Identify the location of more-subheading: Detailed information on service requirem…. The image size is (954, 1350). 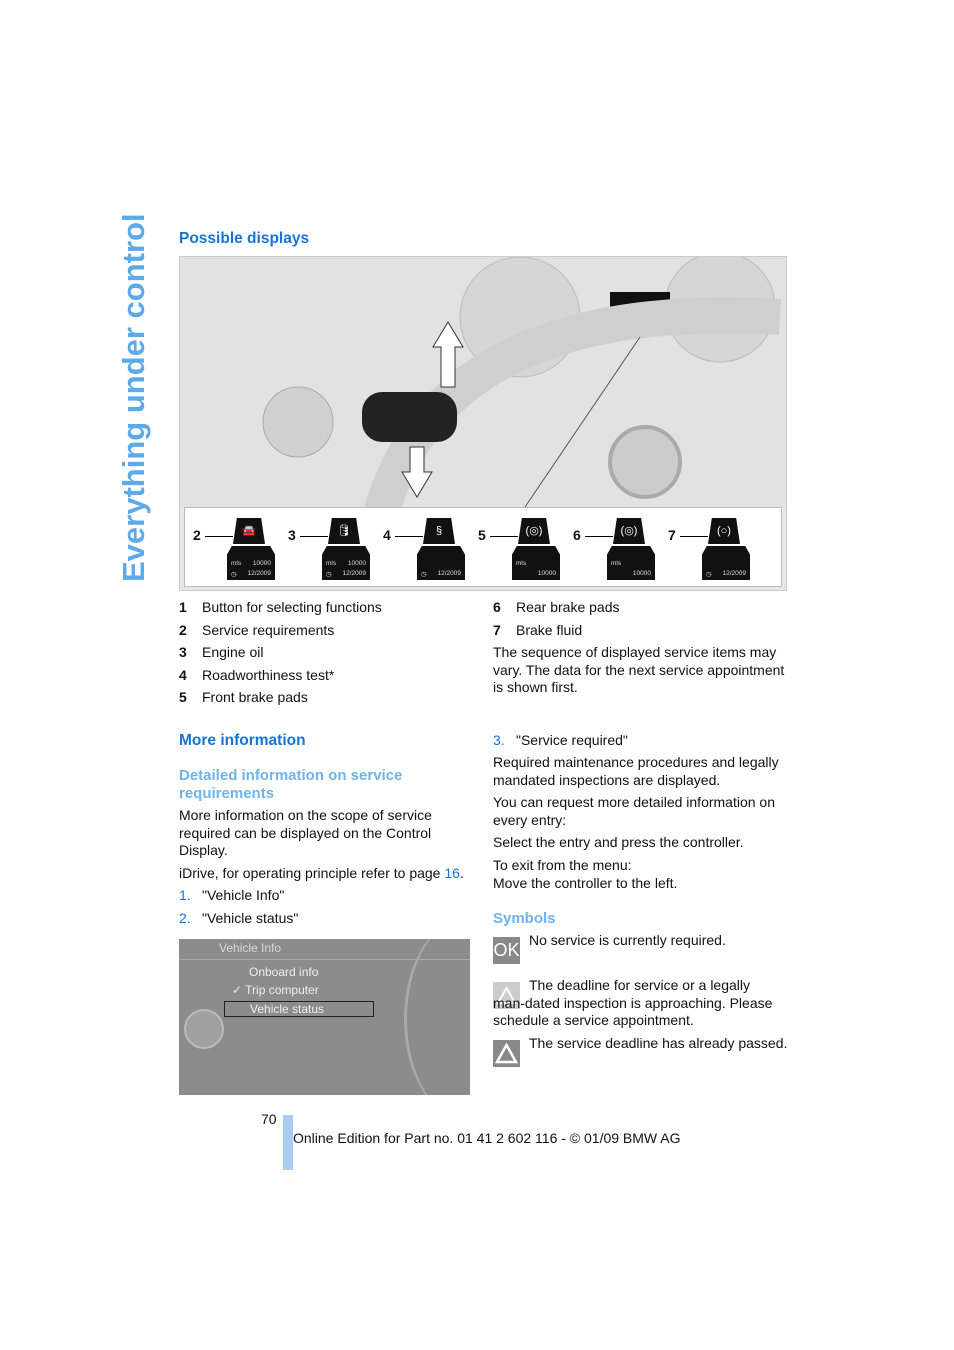
(291, 784).